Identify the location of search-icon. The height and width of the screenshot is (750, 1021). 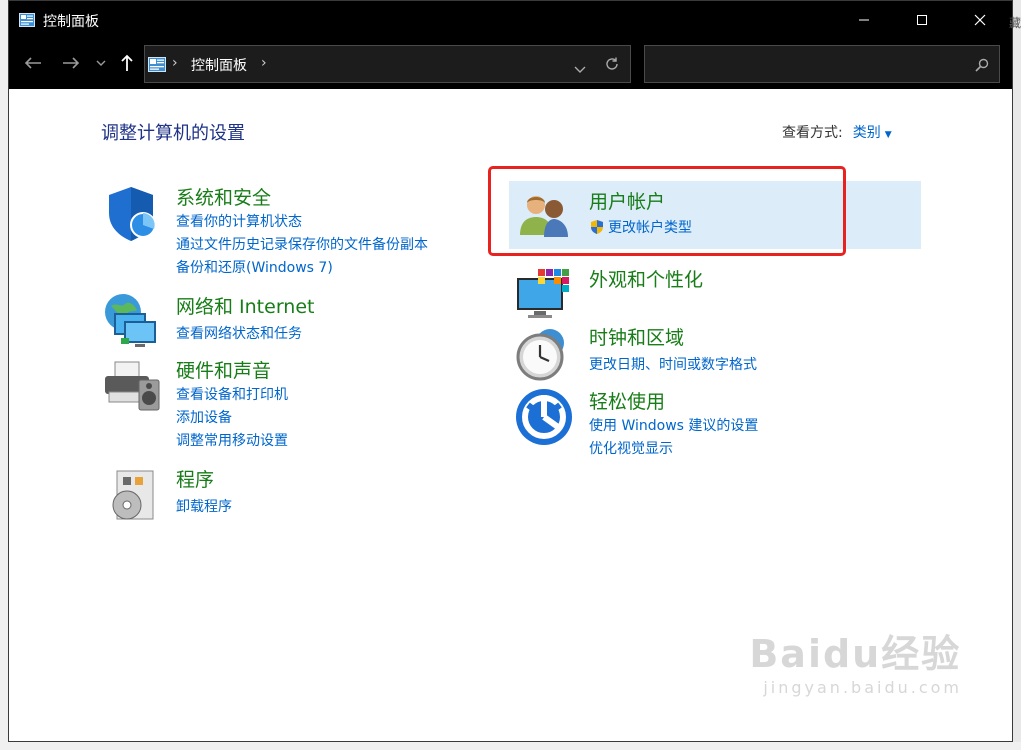
(982, 66).